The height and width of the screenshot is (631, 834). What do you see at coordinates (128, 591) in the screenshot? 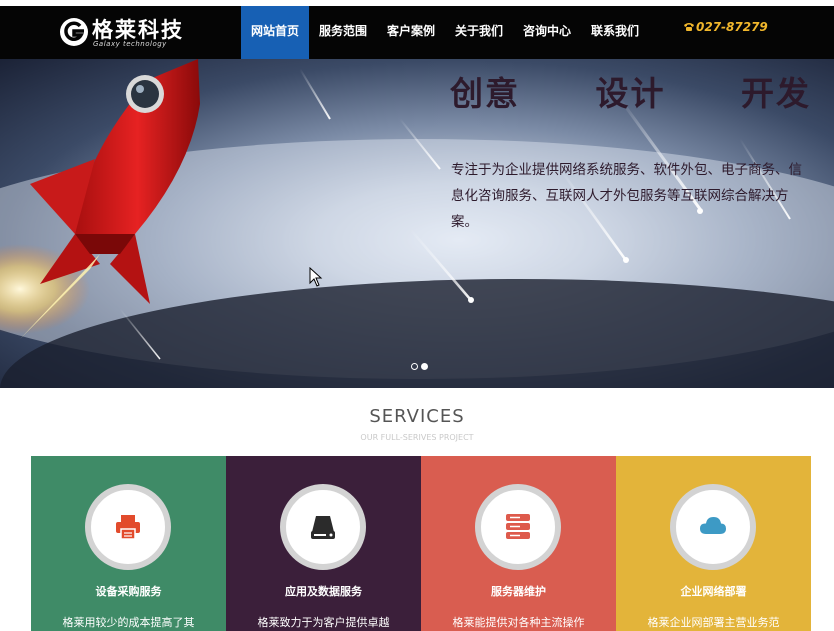
I see `card-title: 设备采购服务` at bounding box center [128, 591].